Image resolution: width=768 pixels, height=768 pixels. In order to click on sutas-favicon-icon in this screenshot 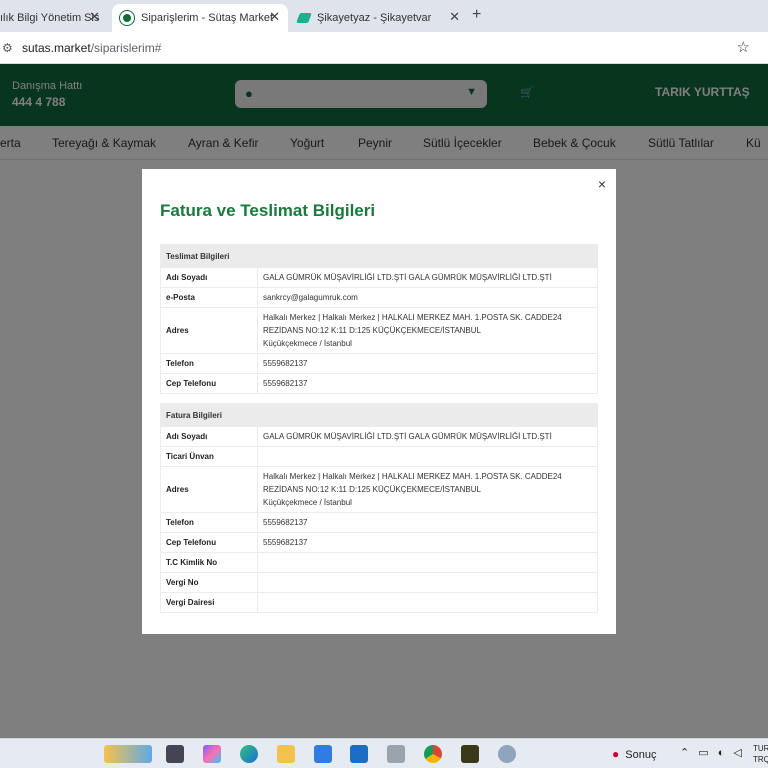, I will do `click(127, 18)`.